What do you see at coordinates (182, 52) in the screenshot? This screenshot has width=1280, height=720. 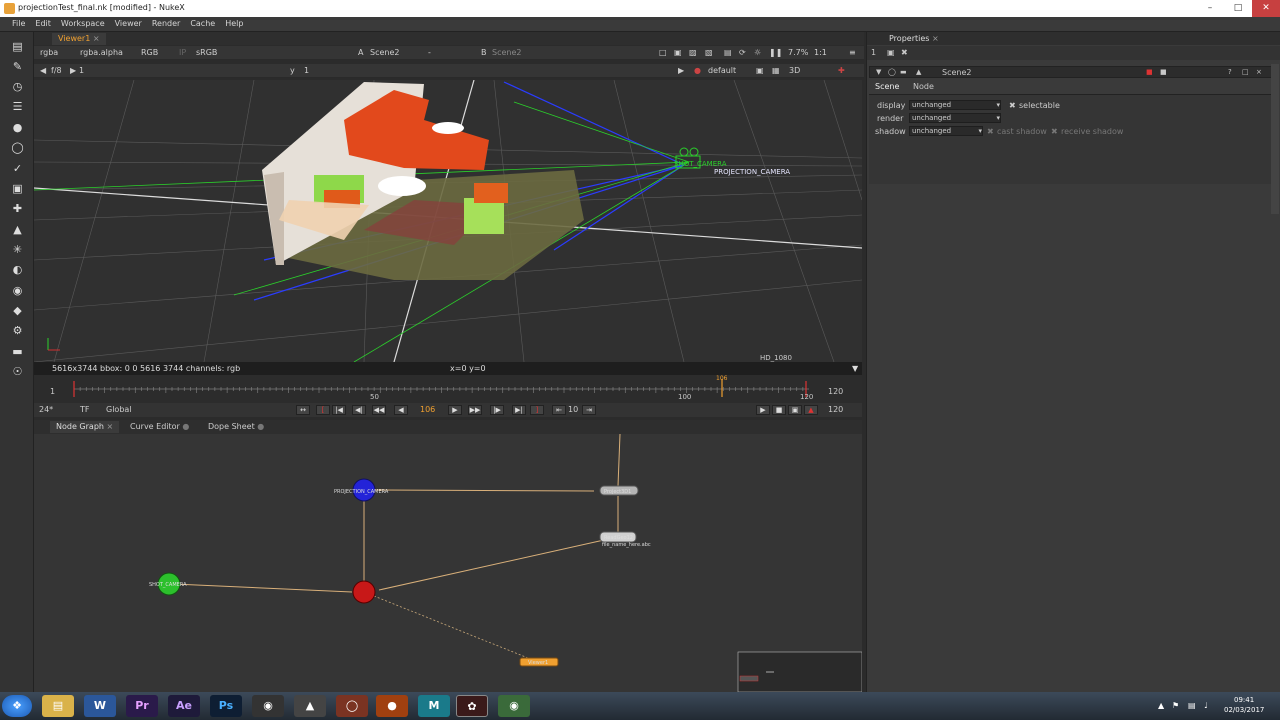 I see `ip-button: IP` at bounding box center [182, 52].